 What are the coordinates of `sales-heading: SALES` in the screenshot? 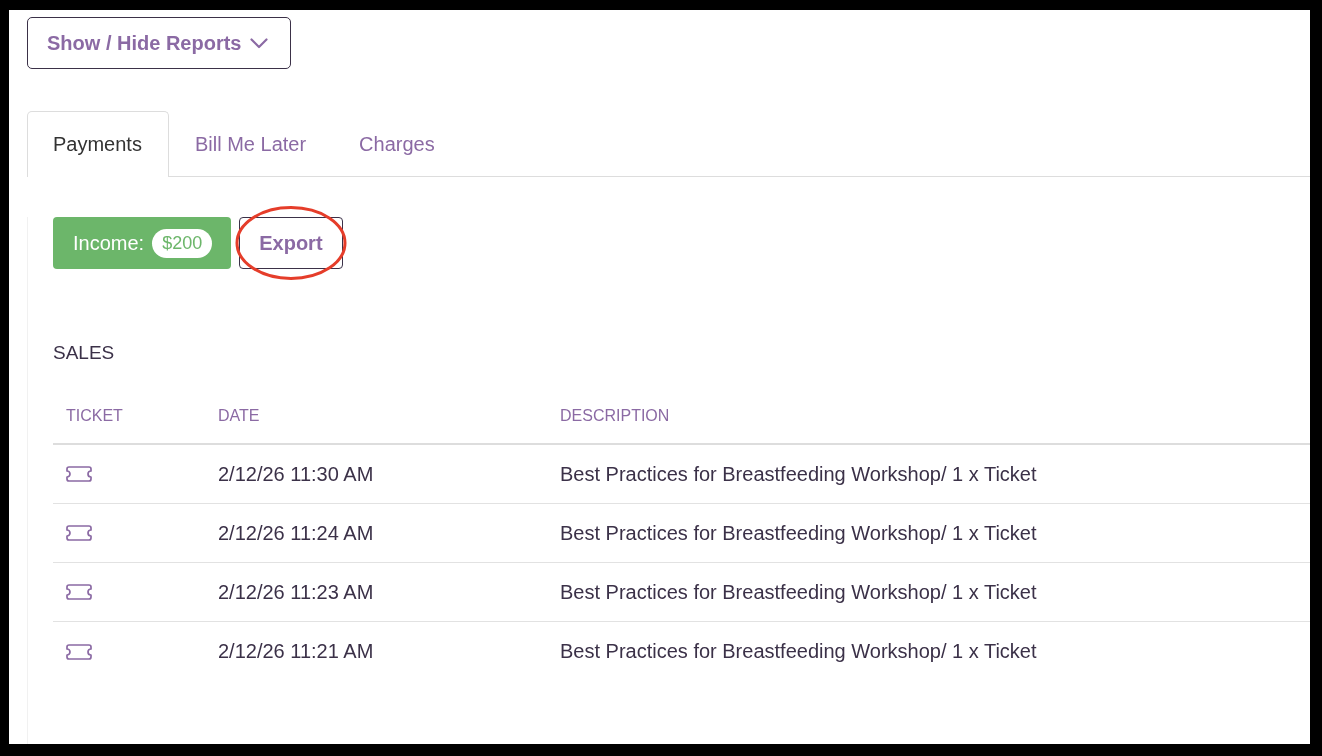 It's located at (84, 353).